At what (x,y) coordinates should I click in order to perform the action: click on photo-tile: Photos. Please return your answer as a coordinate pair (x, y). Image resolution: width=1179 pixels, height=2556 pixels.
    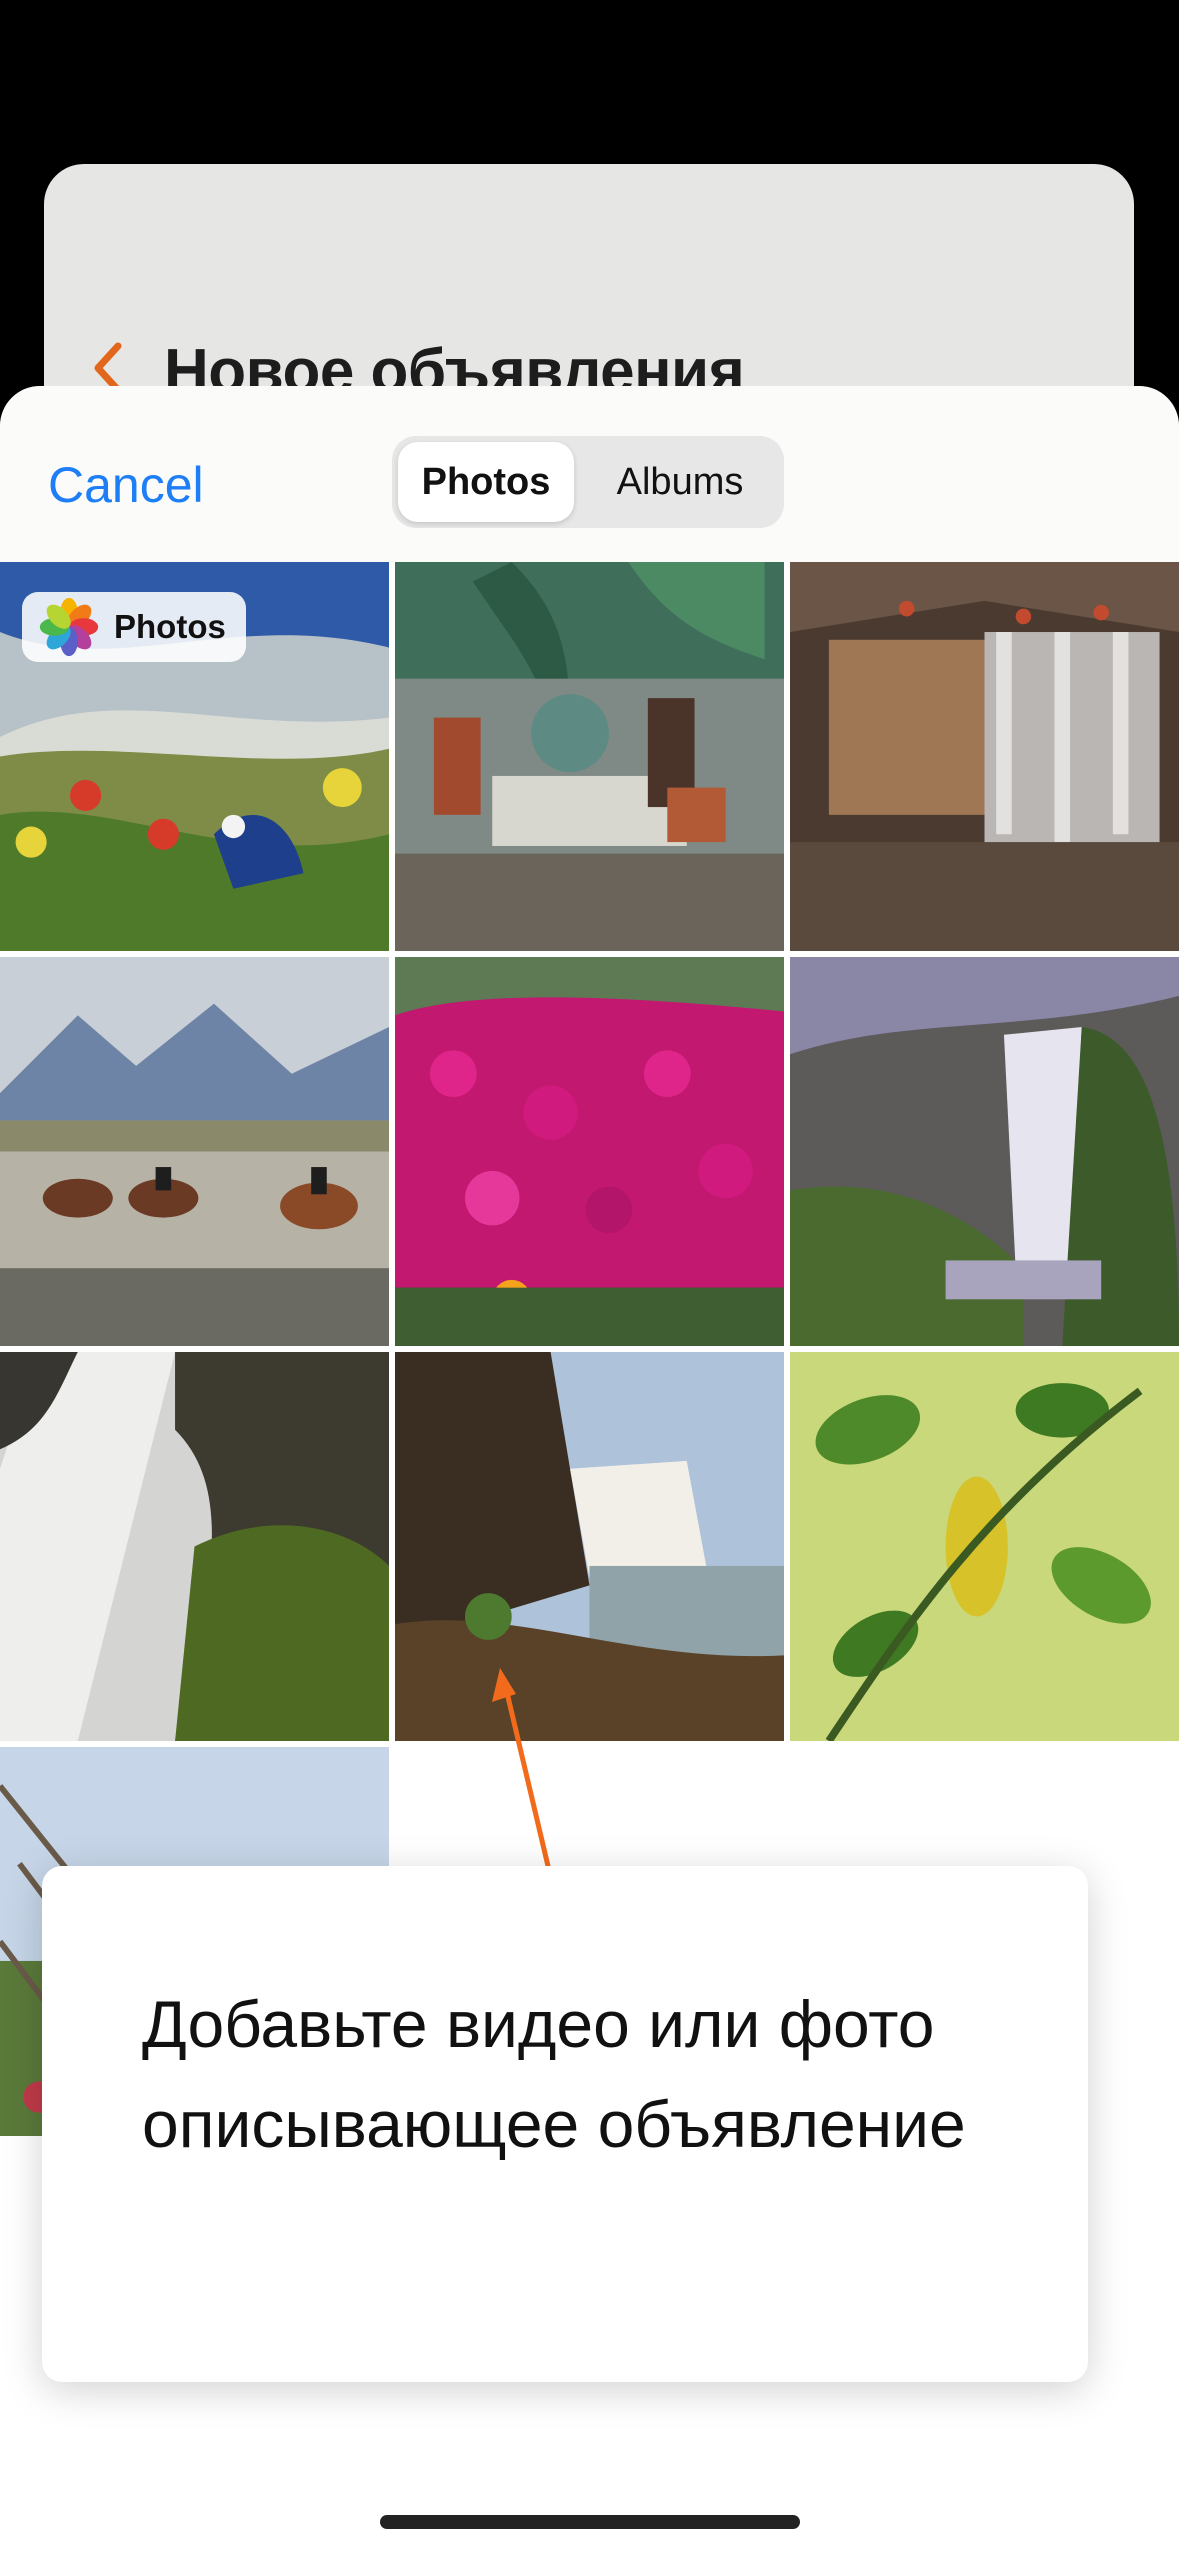
    Looking at the image, I should click on (194, 756).